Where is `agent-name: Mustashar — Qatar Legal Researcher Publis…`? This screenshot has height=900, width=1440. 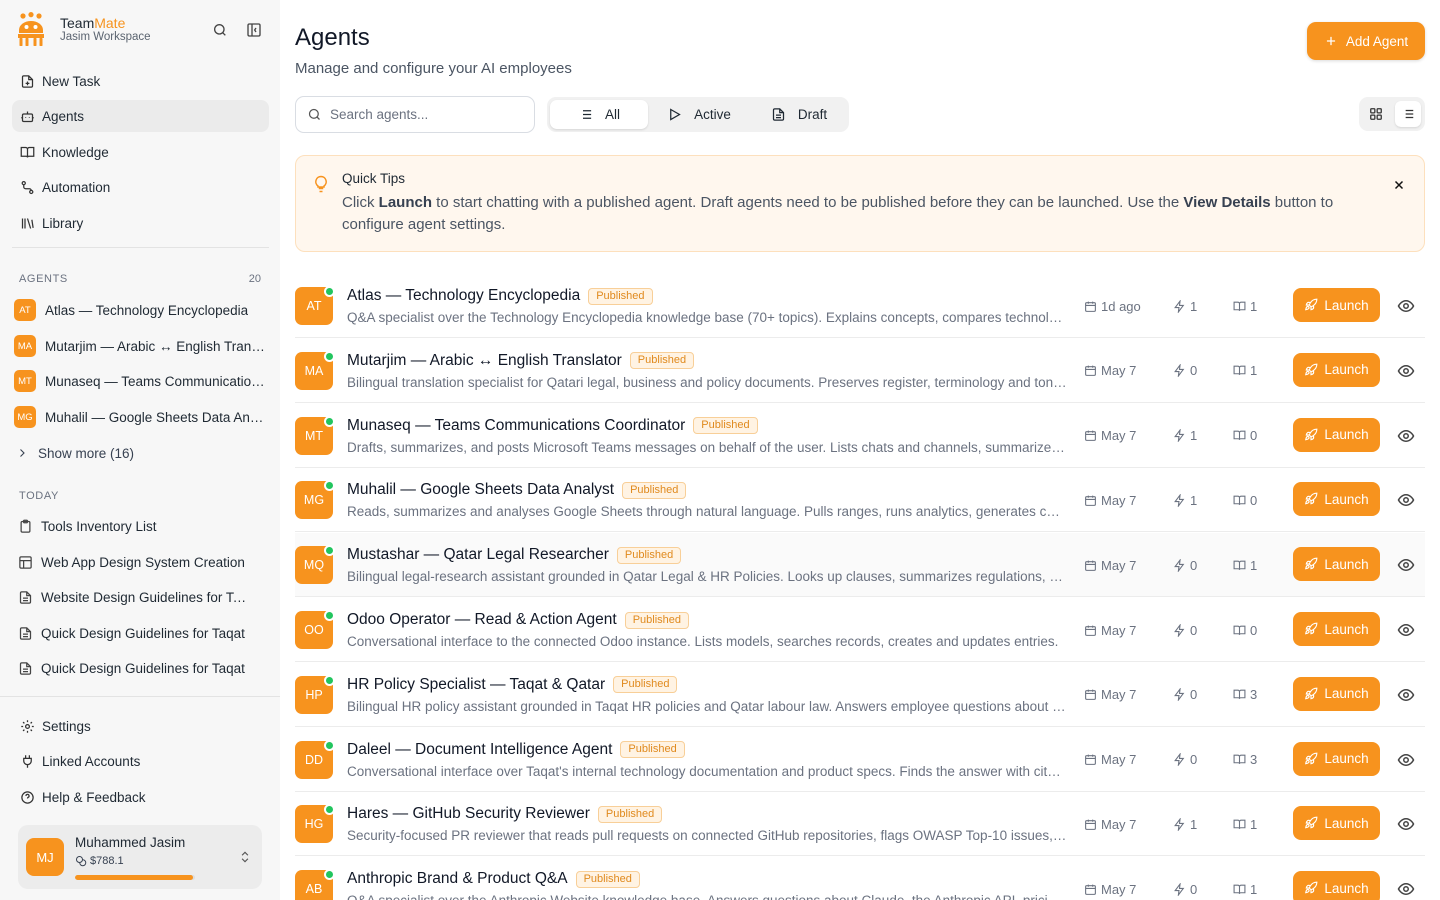 agent-name: Mustashar — Qatar Legal Researcher Publis… is located at coordinates (514, 555).